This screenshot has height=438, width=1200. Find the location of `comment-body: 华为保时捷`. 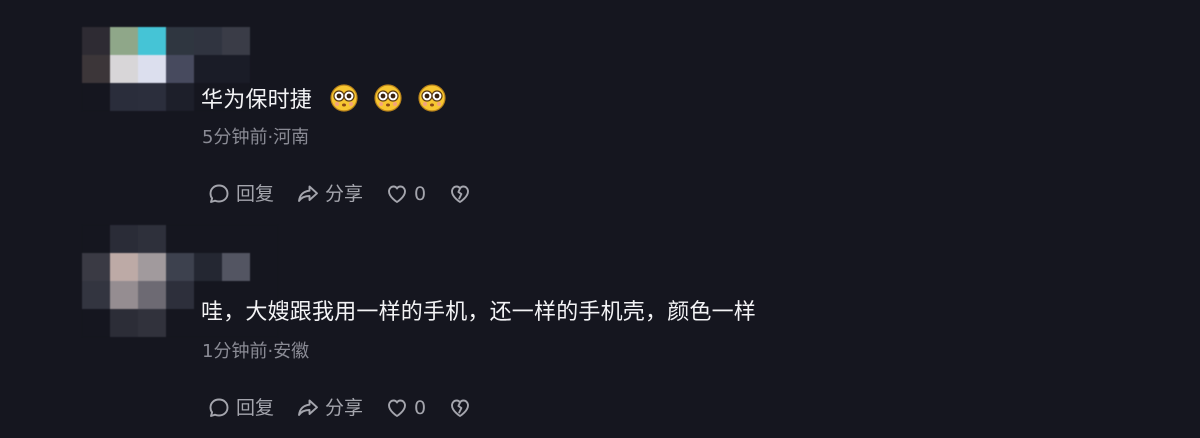

comment-body: 华为保时捷 is located at coordinates (257, 100).